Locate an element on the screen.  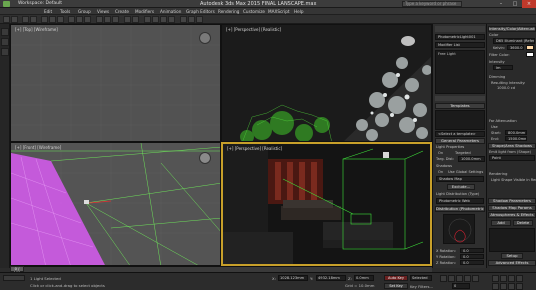
minimize-button: – is located at coordinates (501, 4).